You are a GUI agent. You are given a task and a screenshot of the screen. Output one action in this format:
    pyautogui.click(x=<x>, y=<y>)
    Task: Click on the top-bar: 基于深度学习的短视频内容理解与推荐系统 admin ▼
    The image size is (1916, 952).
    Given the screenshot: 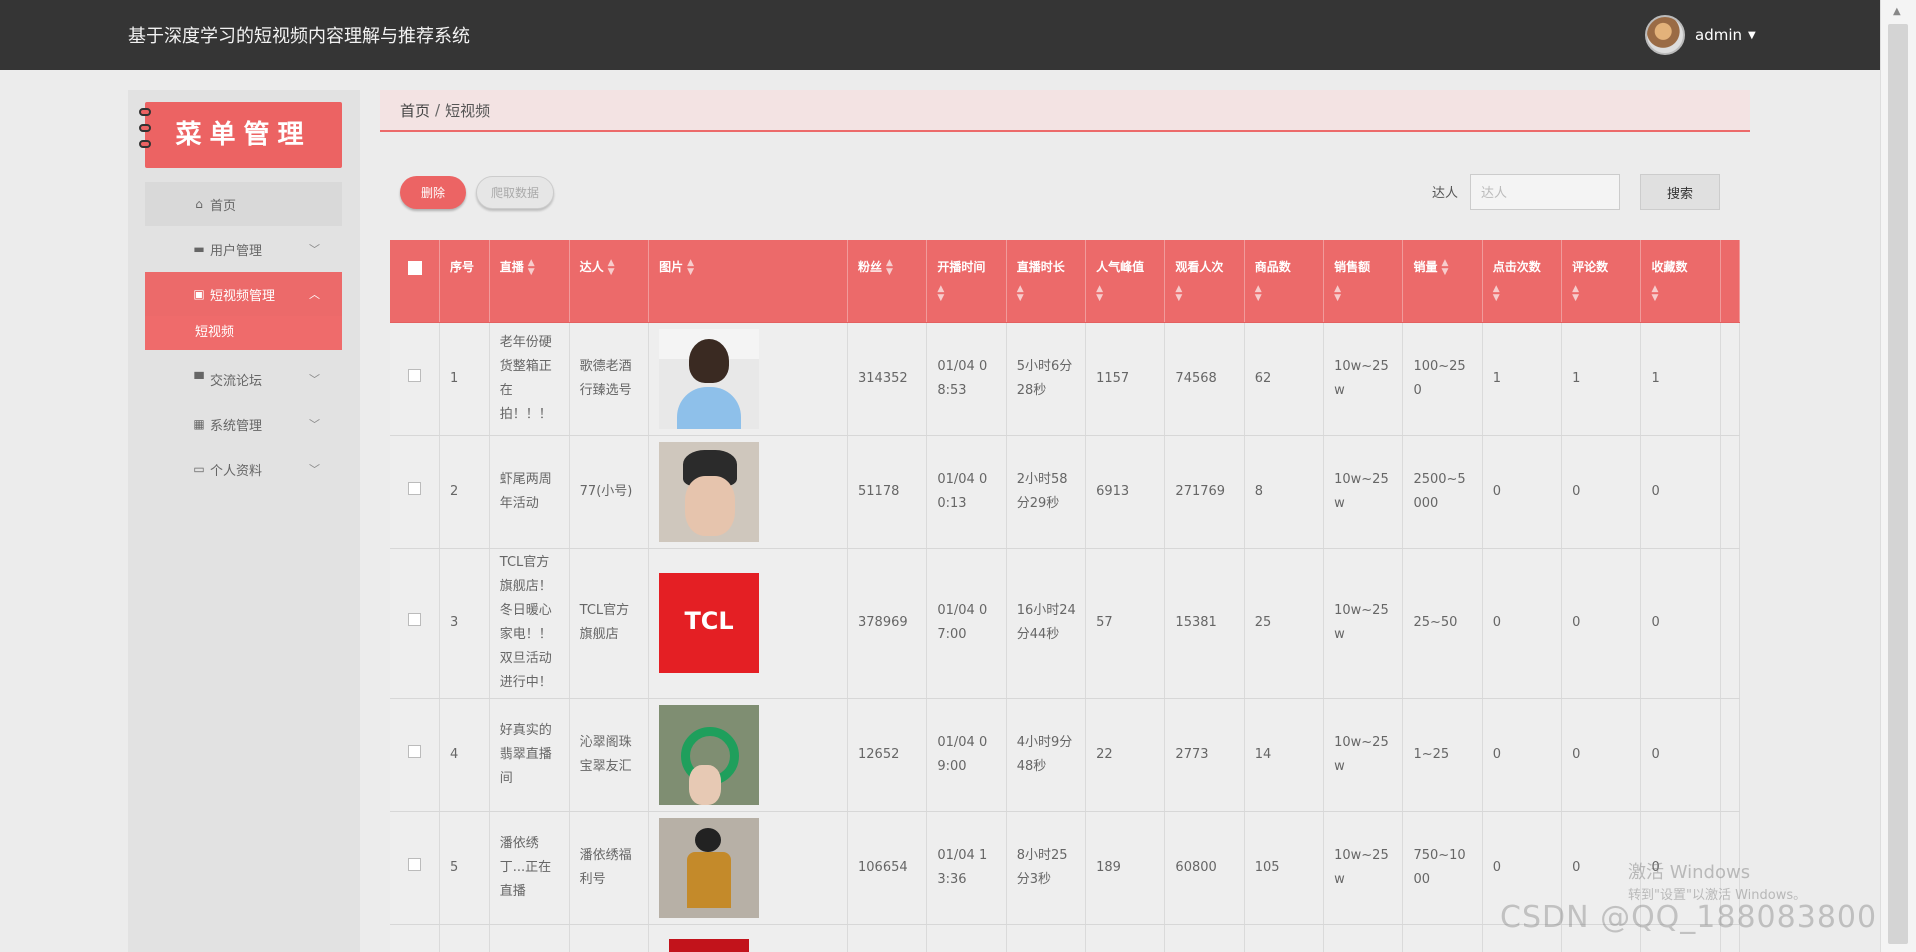 What is the action you would take?
    pyautogui.click(x=940, y=35)
    